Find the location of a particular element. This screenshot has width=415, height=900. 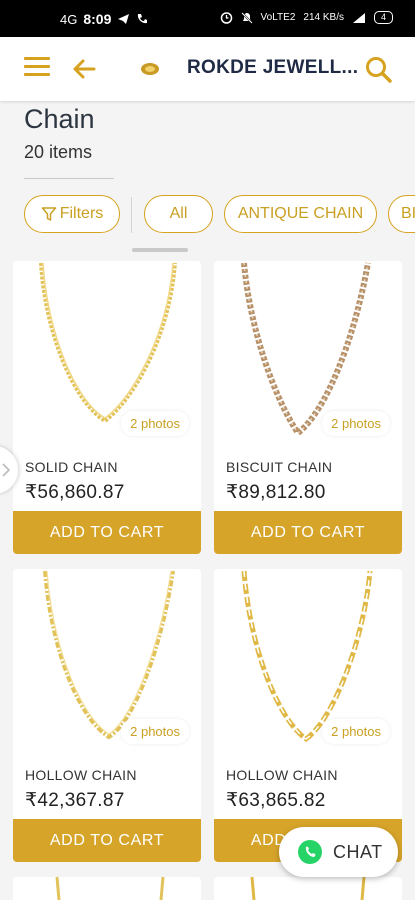

chip-separator is located at coordinates (131, 215).